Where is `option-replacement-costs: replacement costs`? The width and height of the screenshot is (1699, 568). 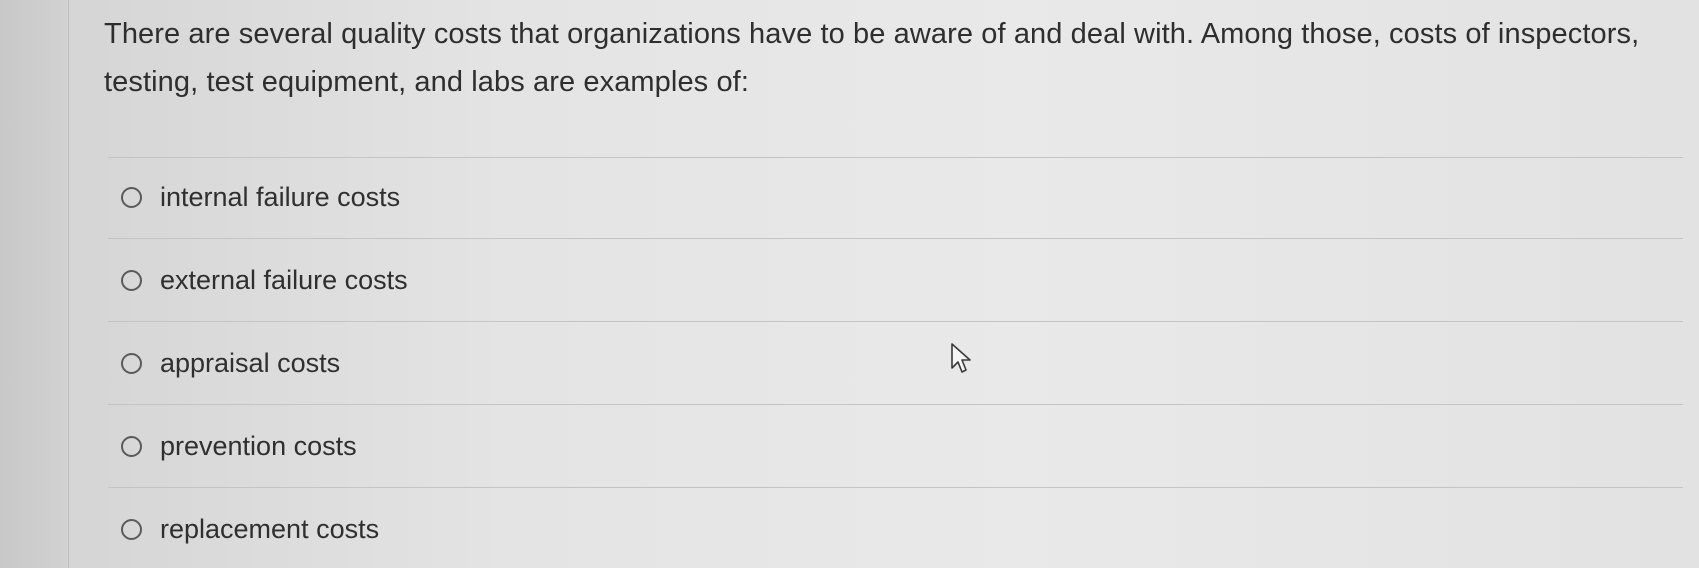
option-replacement-costs: replacement costs is located at coordinates (895, 528).